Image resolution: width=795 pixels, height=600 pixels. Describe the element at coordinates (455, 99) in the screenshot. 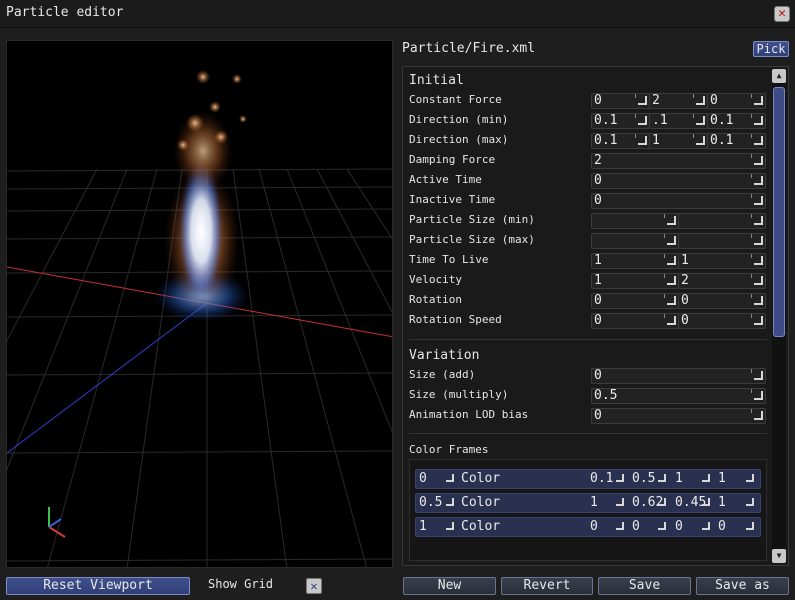

I see `constant-force-label: Constant Force` at that location.